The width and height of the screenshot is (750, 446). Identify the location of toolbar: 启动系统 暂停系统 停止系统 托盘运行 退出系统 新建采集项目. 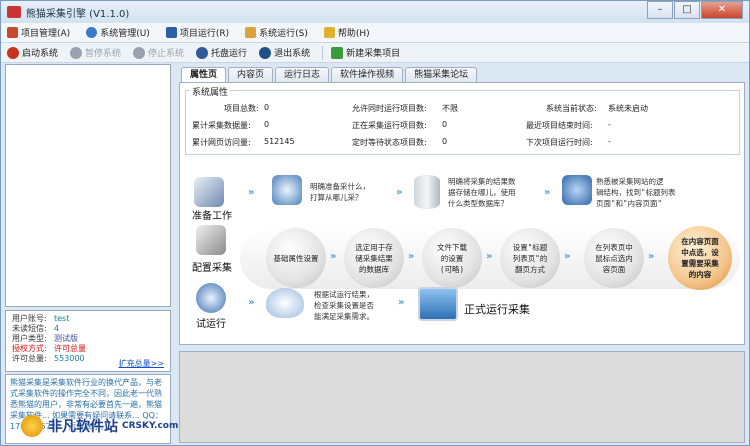
(375, 53).